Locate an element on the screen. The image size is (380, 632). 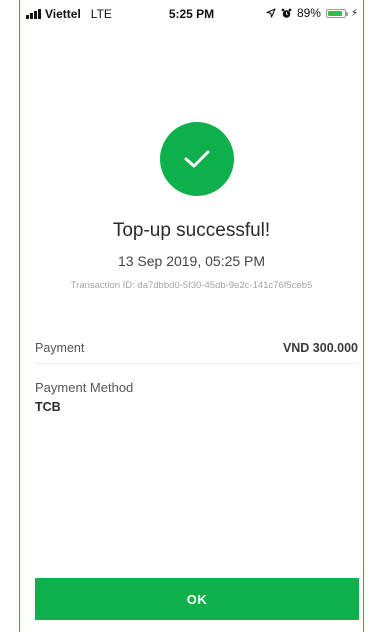
ok-button: OK is located at coordinates (197, 599).